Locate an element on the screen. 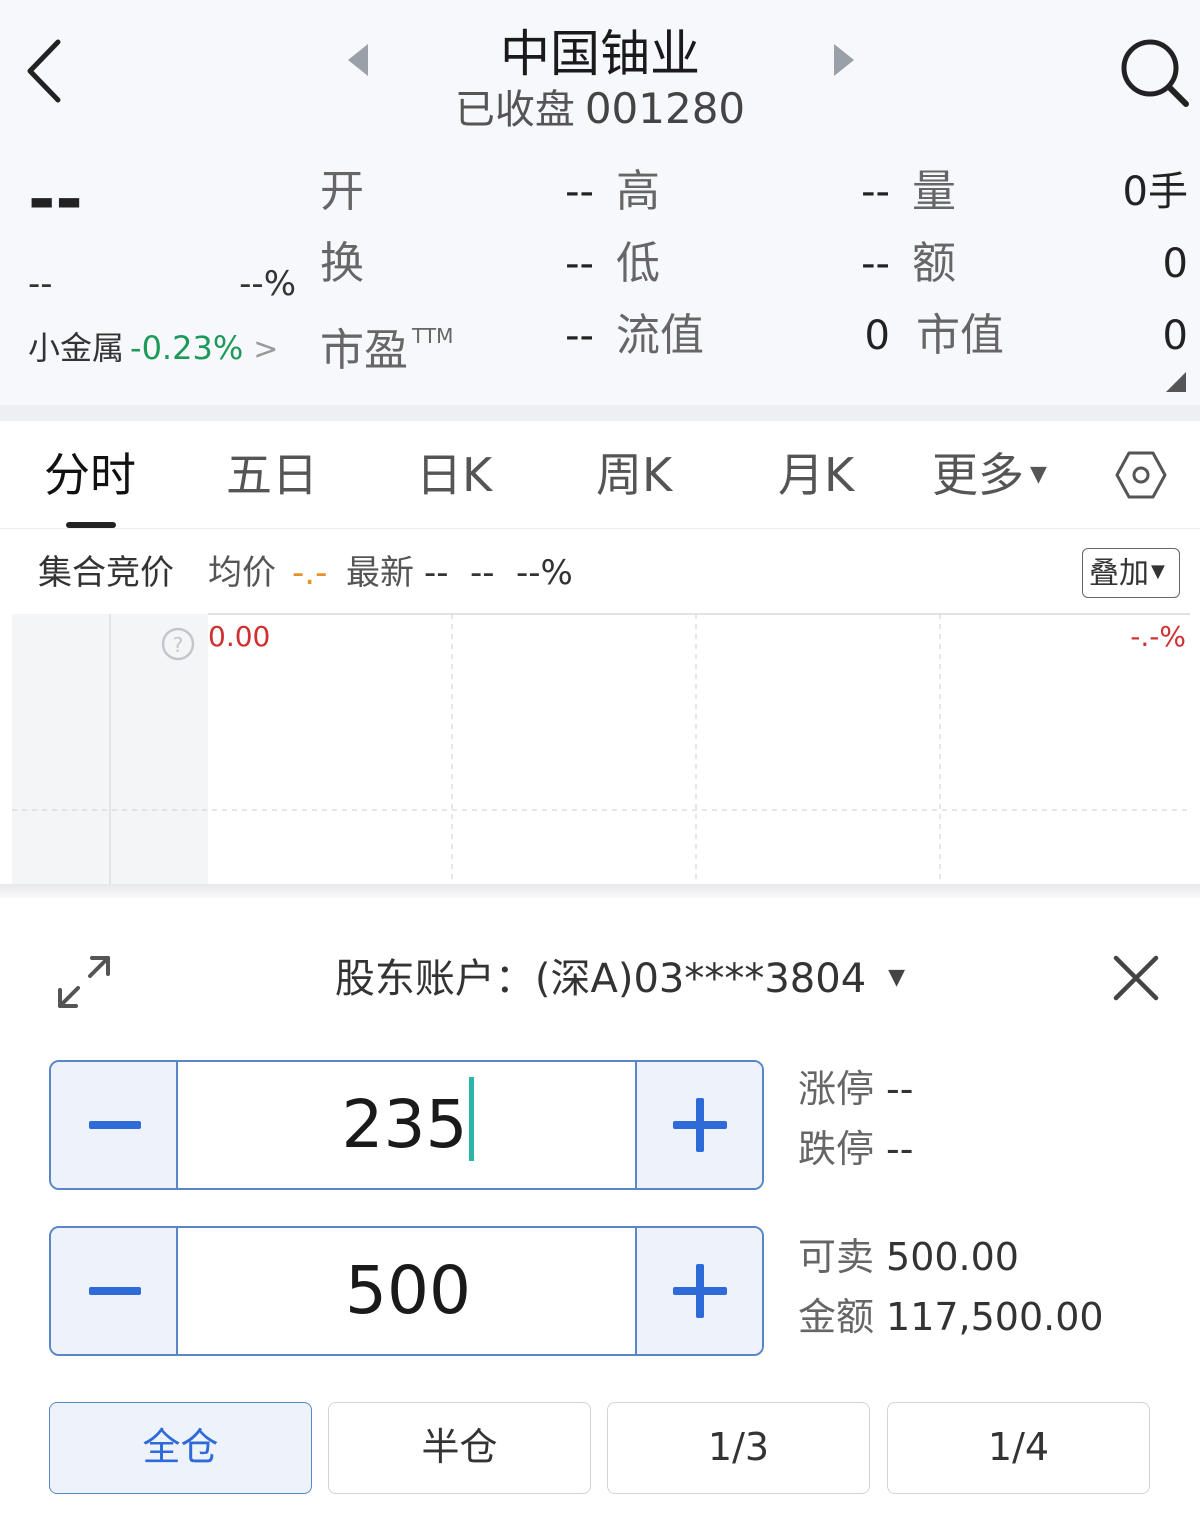 Image resolution: width=1200 pixels, height=1514 pixels. half-position-button: 半仓 is located at coordinates (459, 1448).